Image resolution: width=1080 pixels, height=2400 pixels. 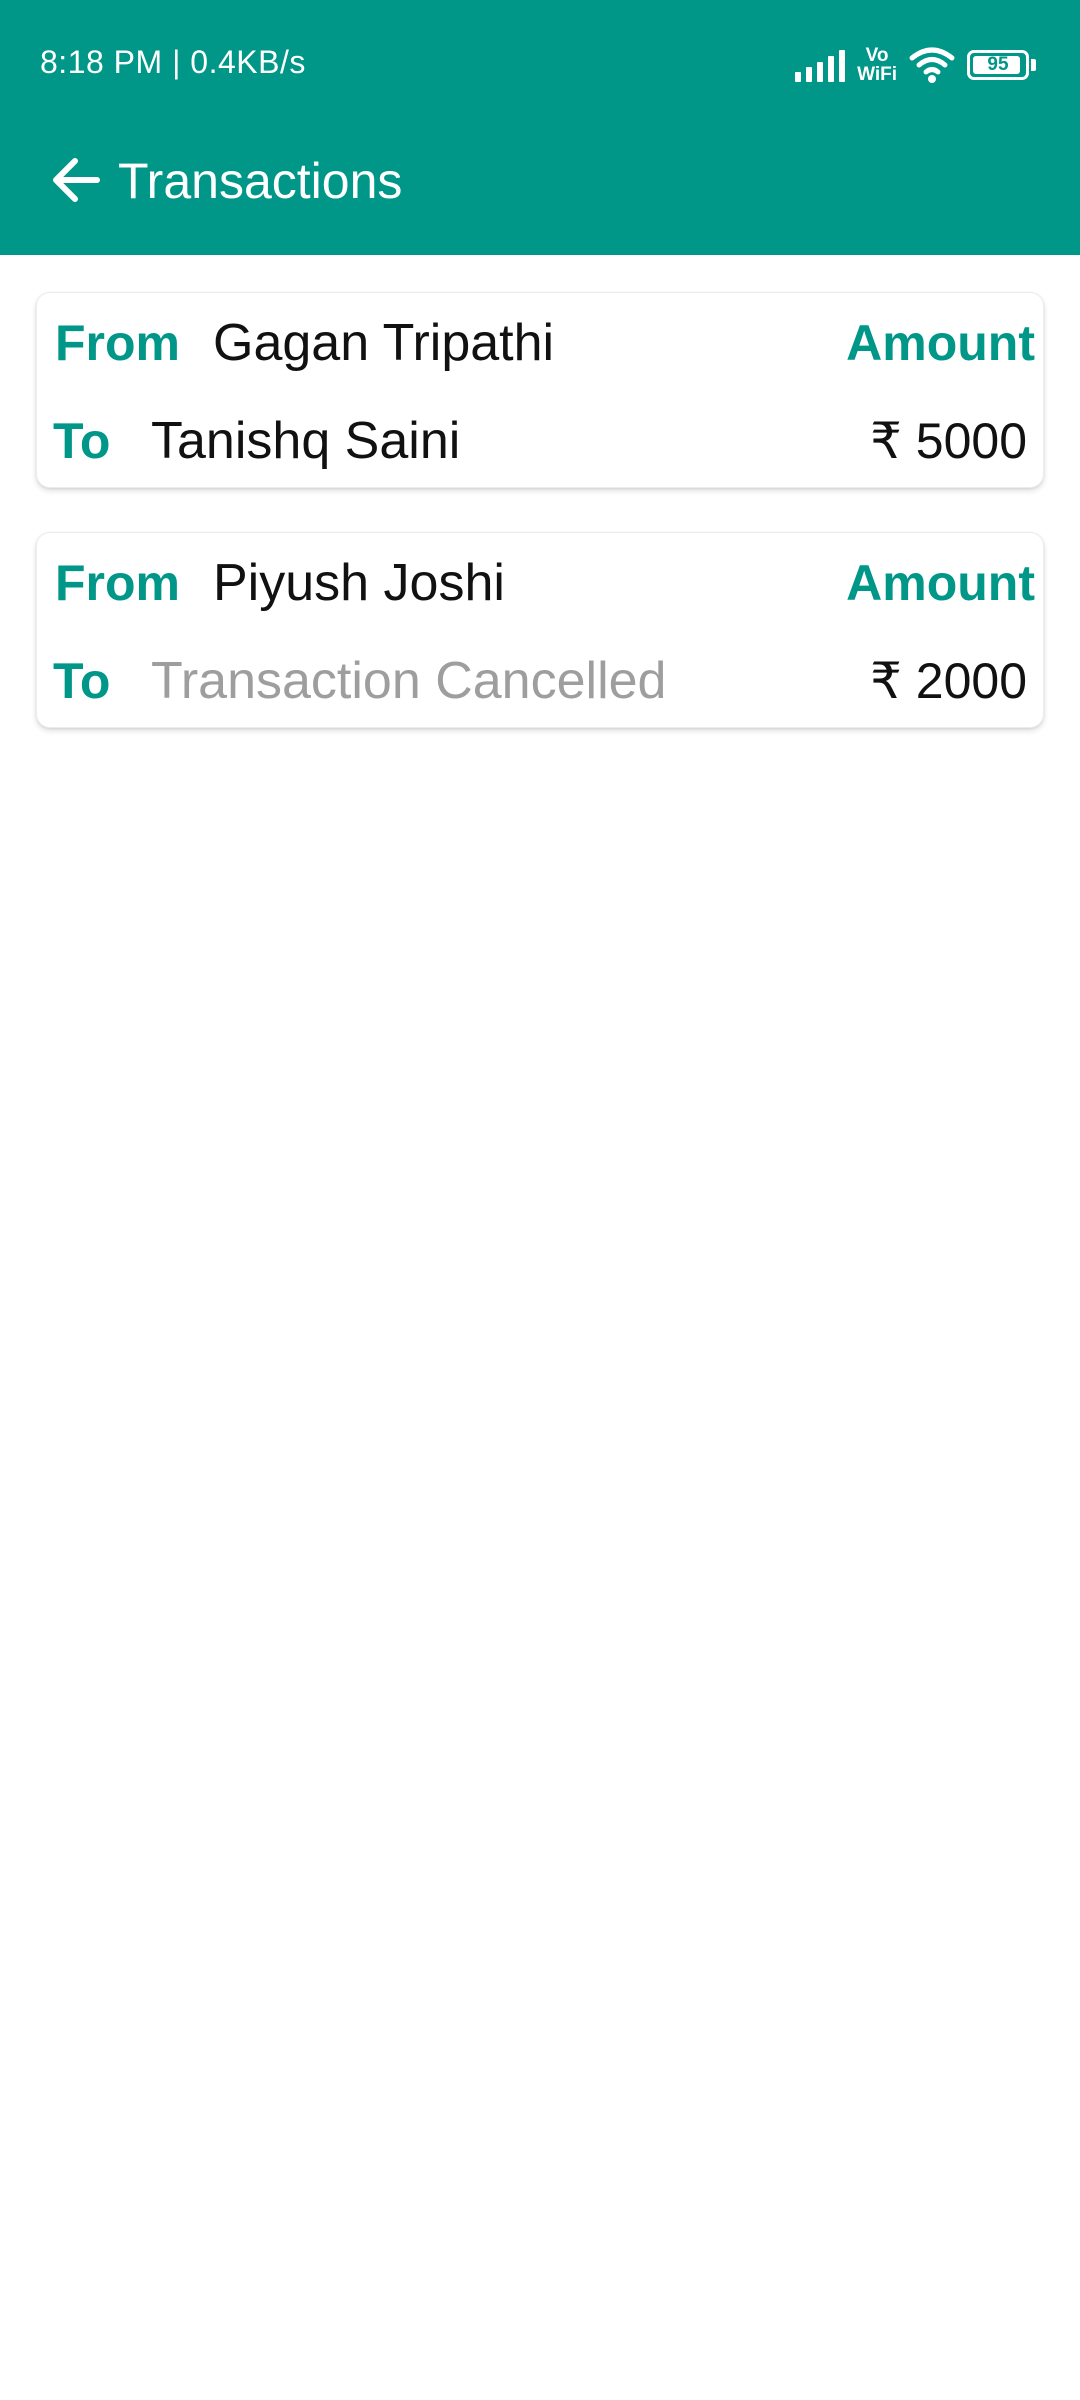 I want to click on arrow-left-icon, so click(x=76, y=180).